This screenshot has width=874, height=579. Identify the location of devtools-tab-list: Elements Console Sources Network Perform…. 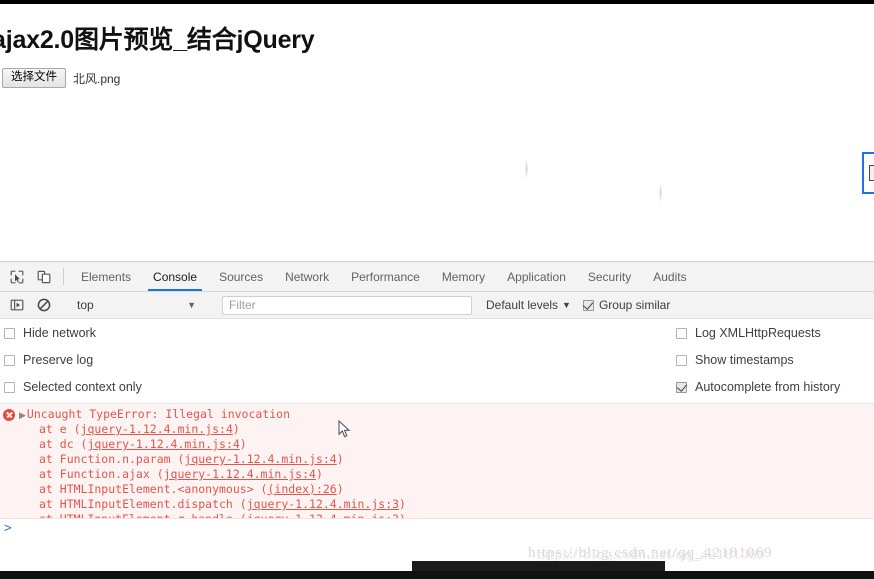
(384, 276).